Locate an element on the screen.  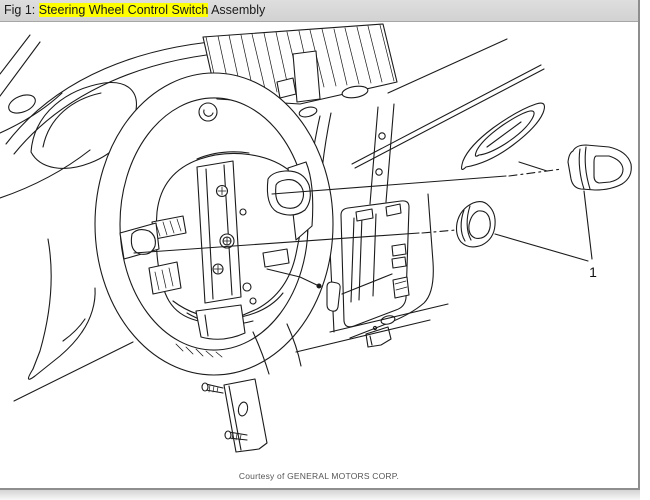
bottom-divider is located at coordinates (320, 495).